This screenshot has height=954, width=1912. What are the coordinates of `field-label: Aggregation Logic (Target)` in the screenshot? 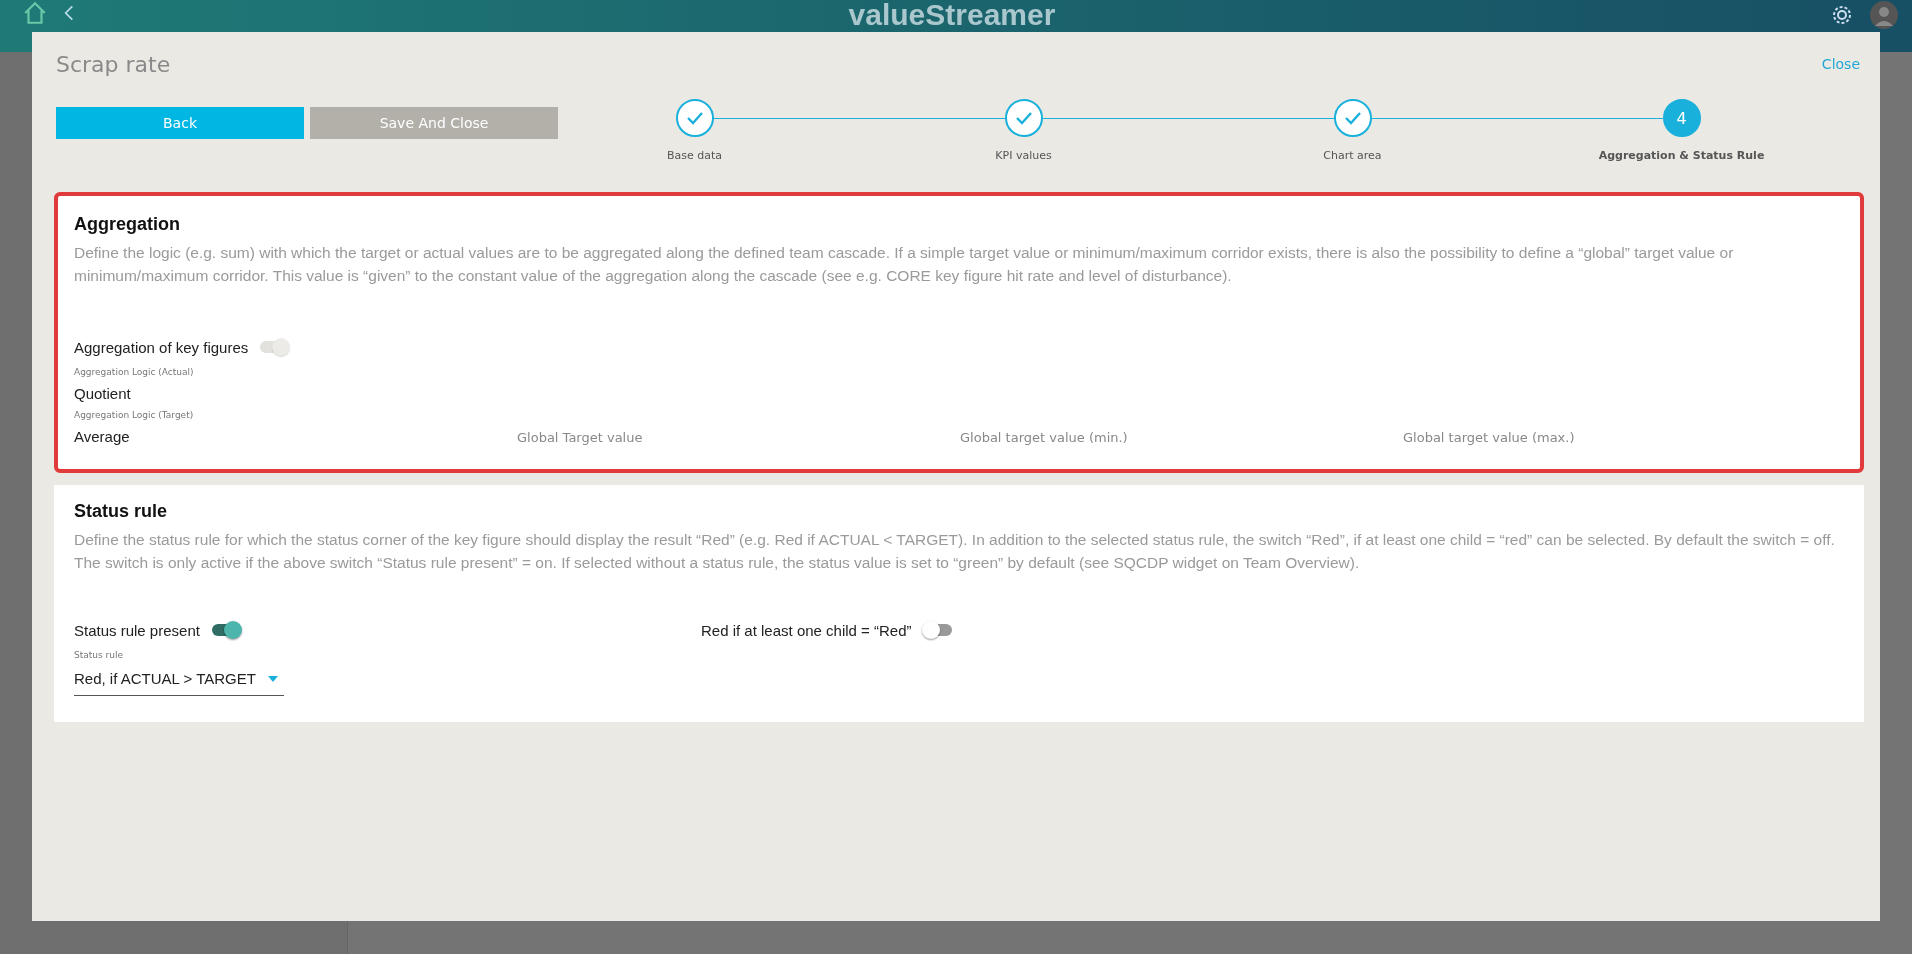 It's located at (134, 415).